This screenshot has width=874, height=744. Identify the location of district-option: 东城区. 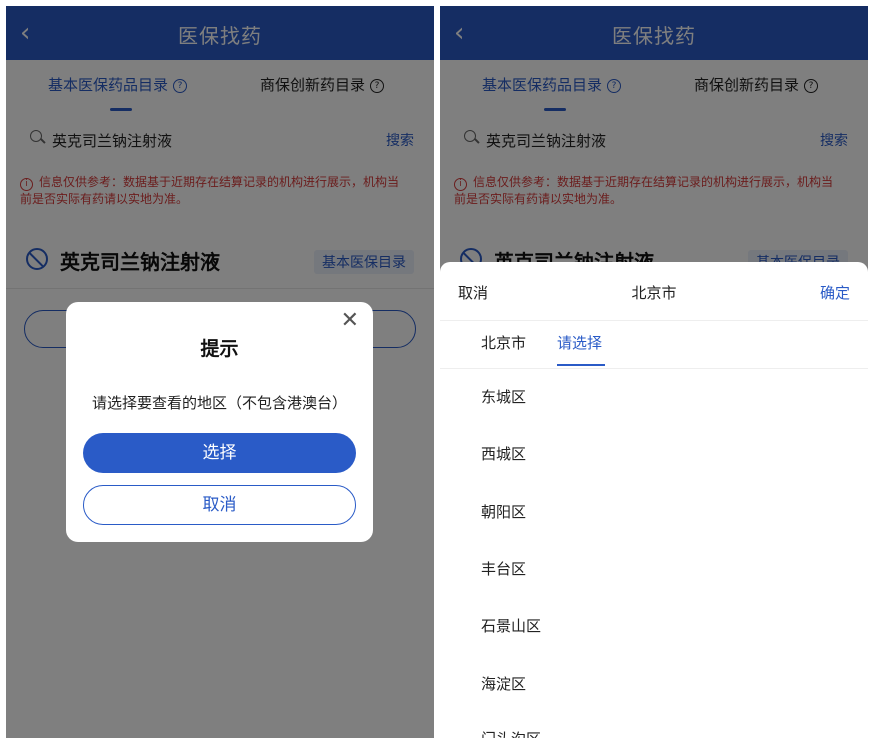
(503, 396).